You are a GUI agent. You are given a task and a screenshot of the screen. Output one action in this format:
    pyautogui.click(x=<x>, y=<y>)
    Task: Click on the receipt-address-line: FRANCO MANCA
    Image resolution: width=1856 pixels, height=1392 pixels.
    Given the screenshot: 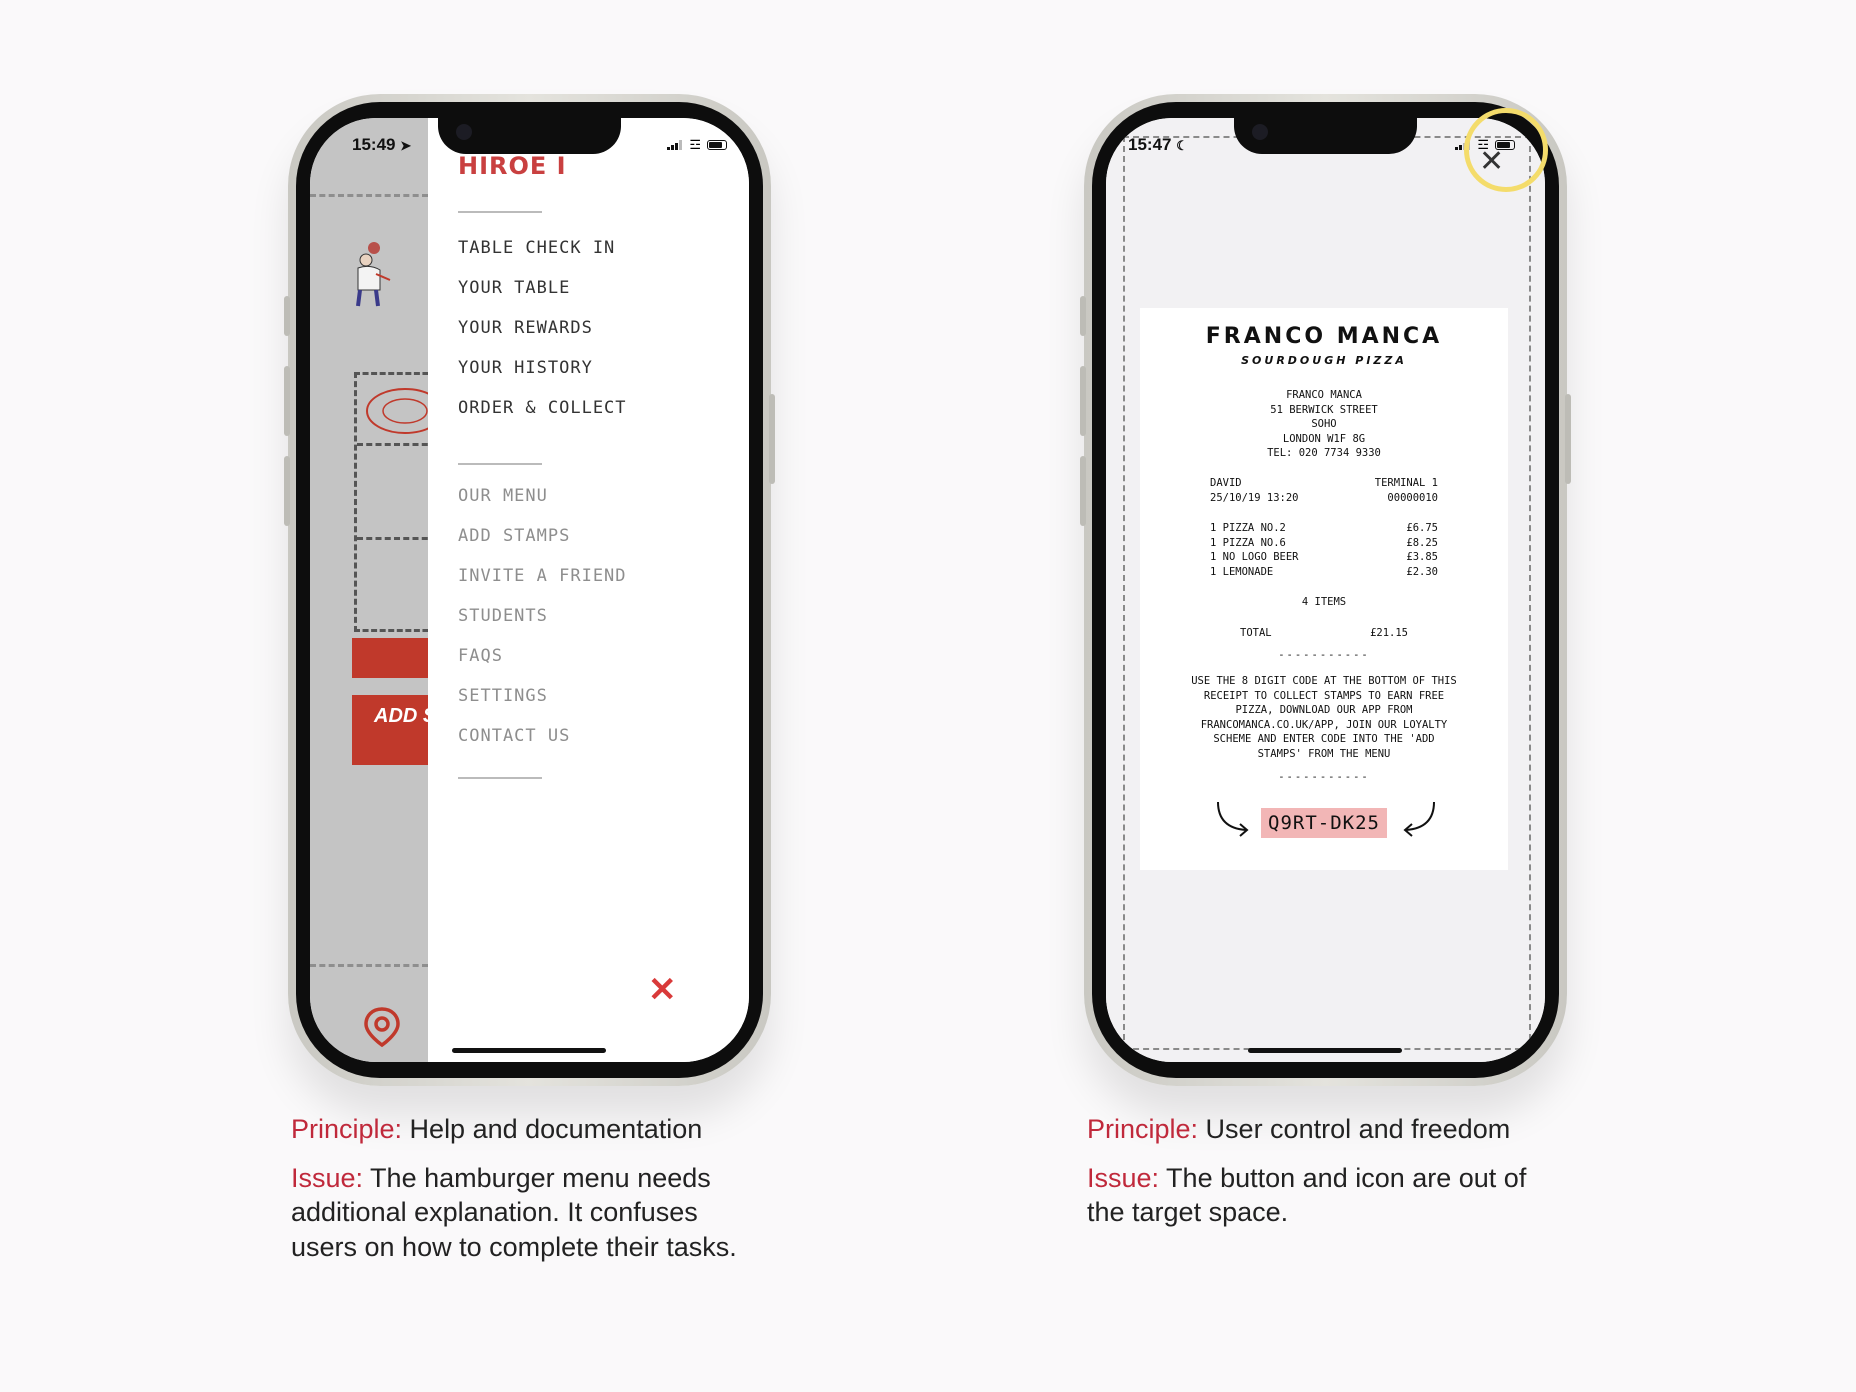 What is the action you would take?
    pyautogui.click(x=1324, y=395)
    